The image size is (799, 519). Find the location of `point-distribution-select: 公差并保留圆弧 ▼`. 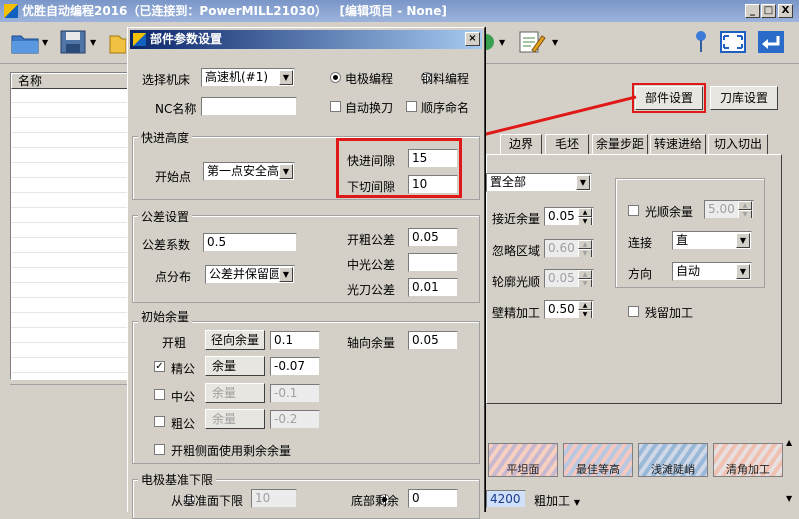

point-distribution-select: 公差并保留圆弧 ▼ is located at coordinates (250, 274).